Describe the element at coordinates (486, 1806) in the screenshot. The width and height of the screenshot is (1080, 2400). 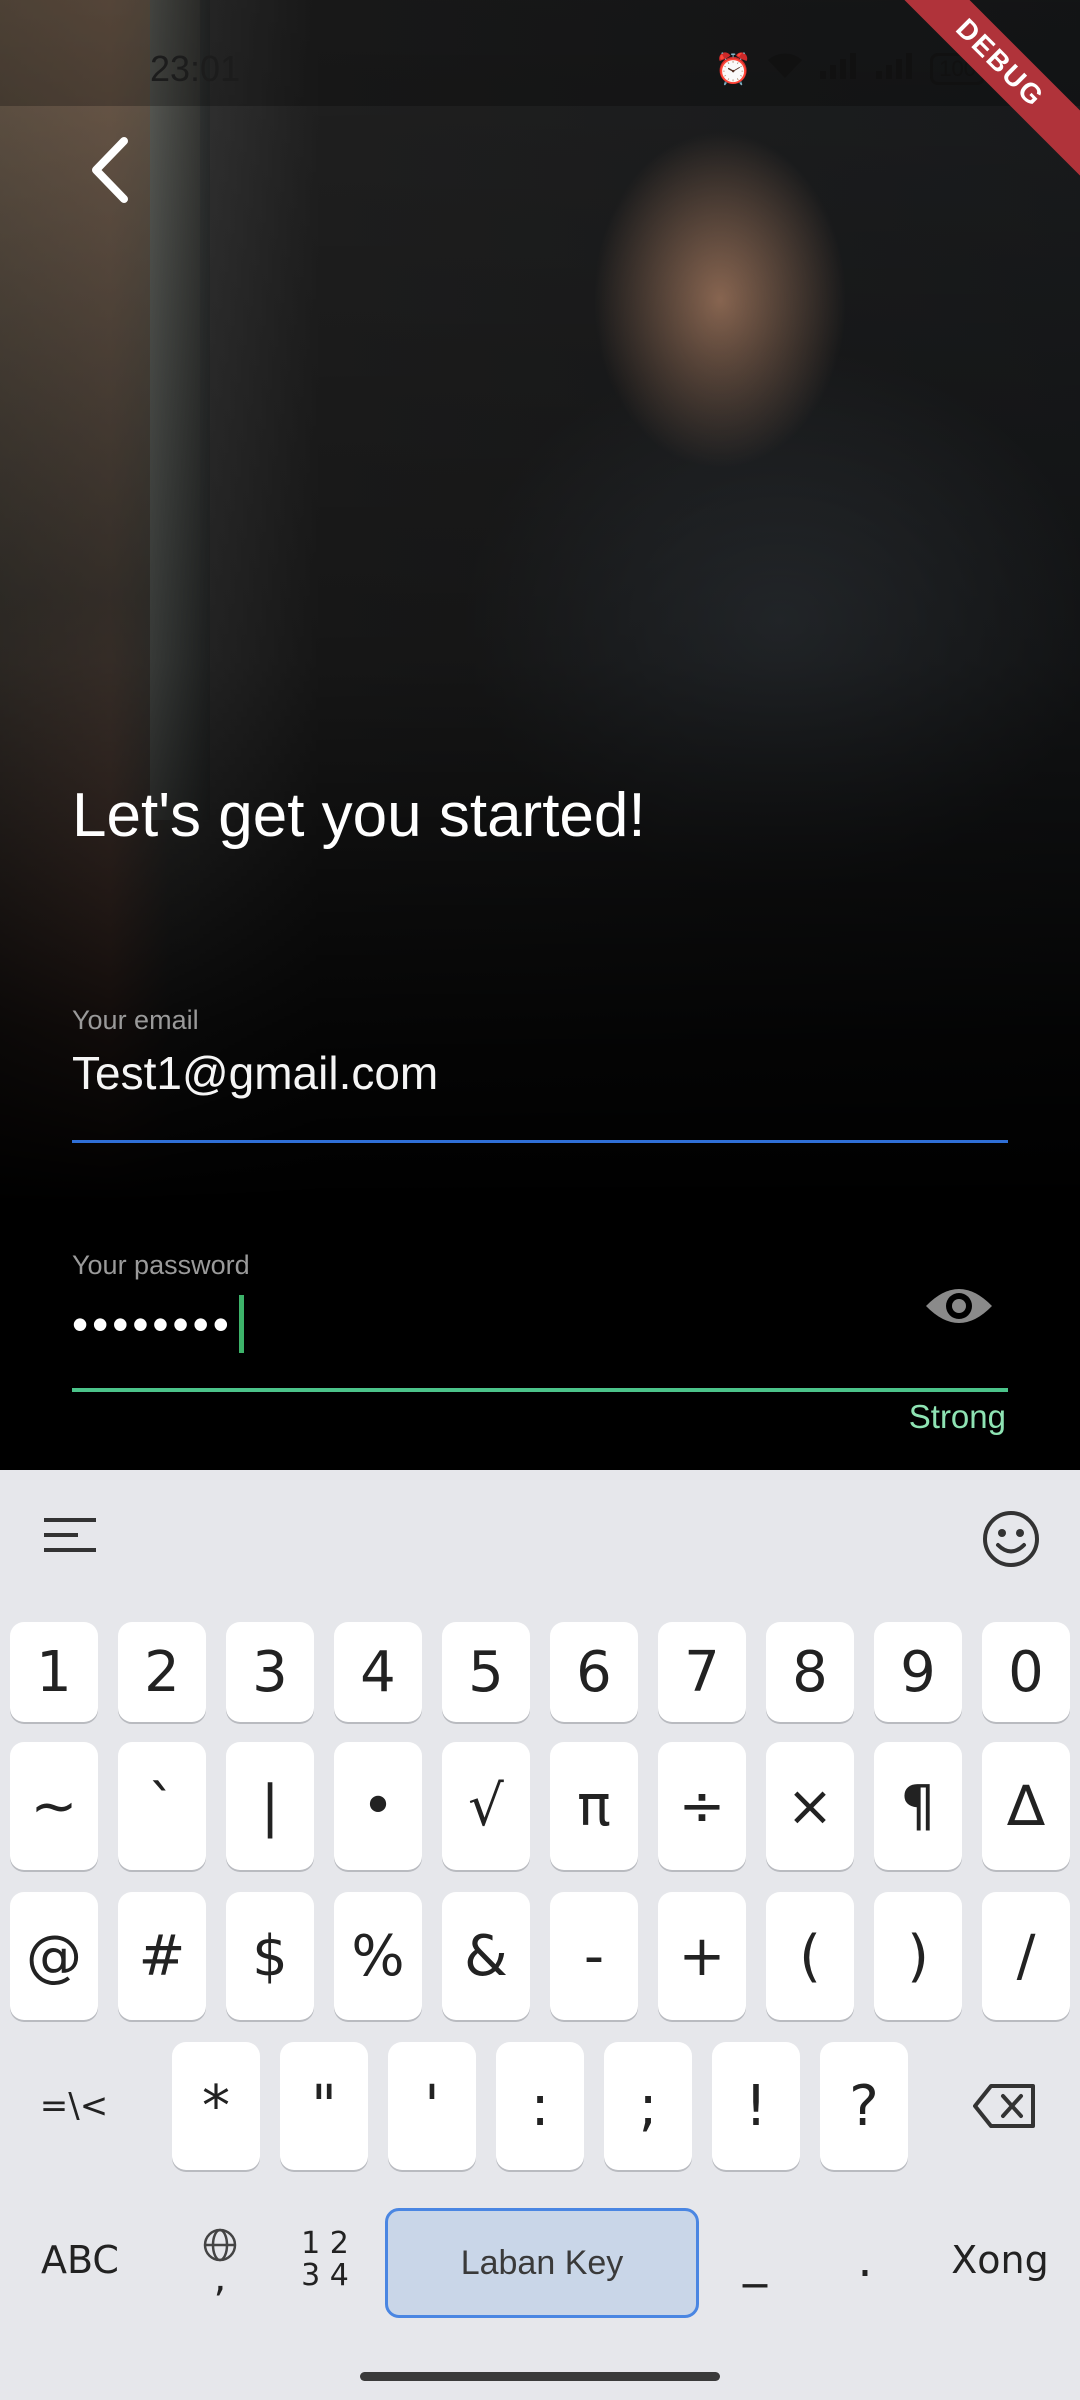
I see `key-sqrt: √` at that location.